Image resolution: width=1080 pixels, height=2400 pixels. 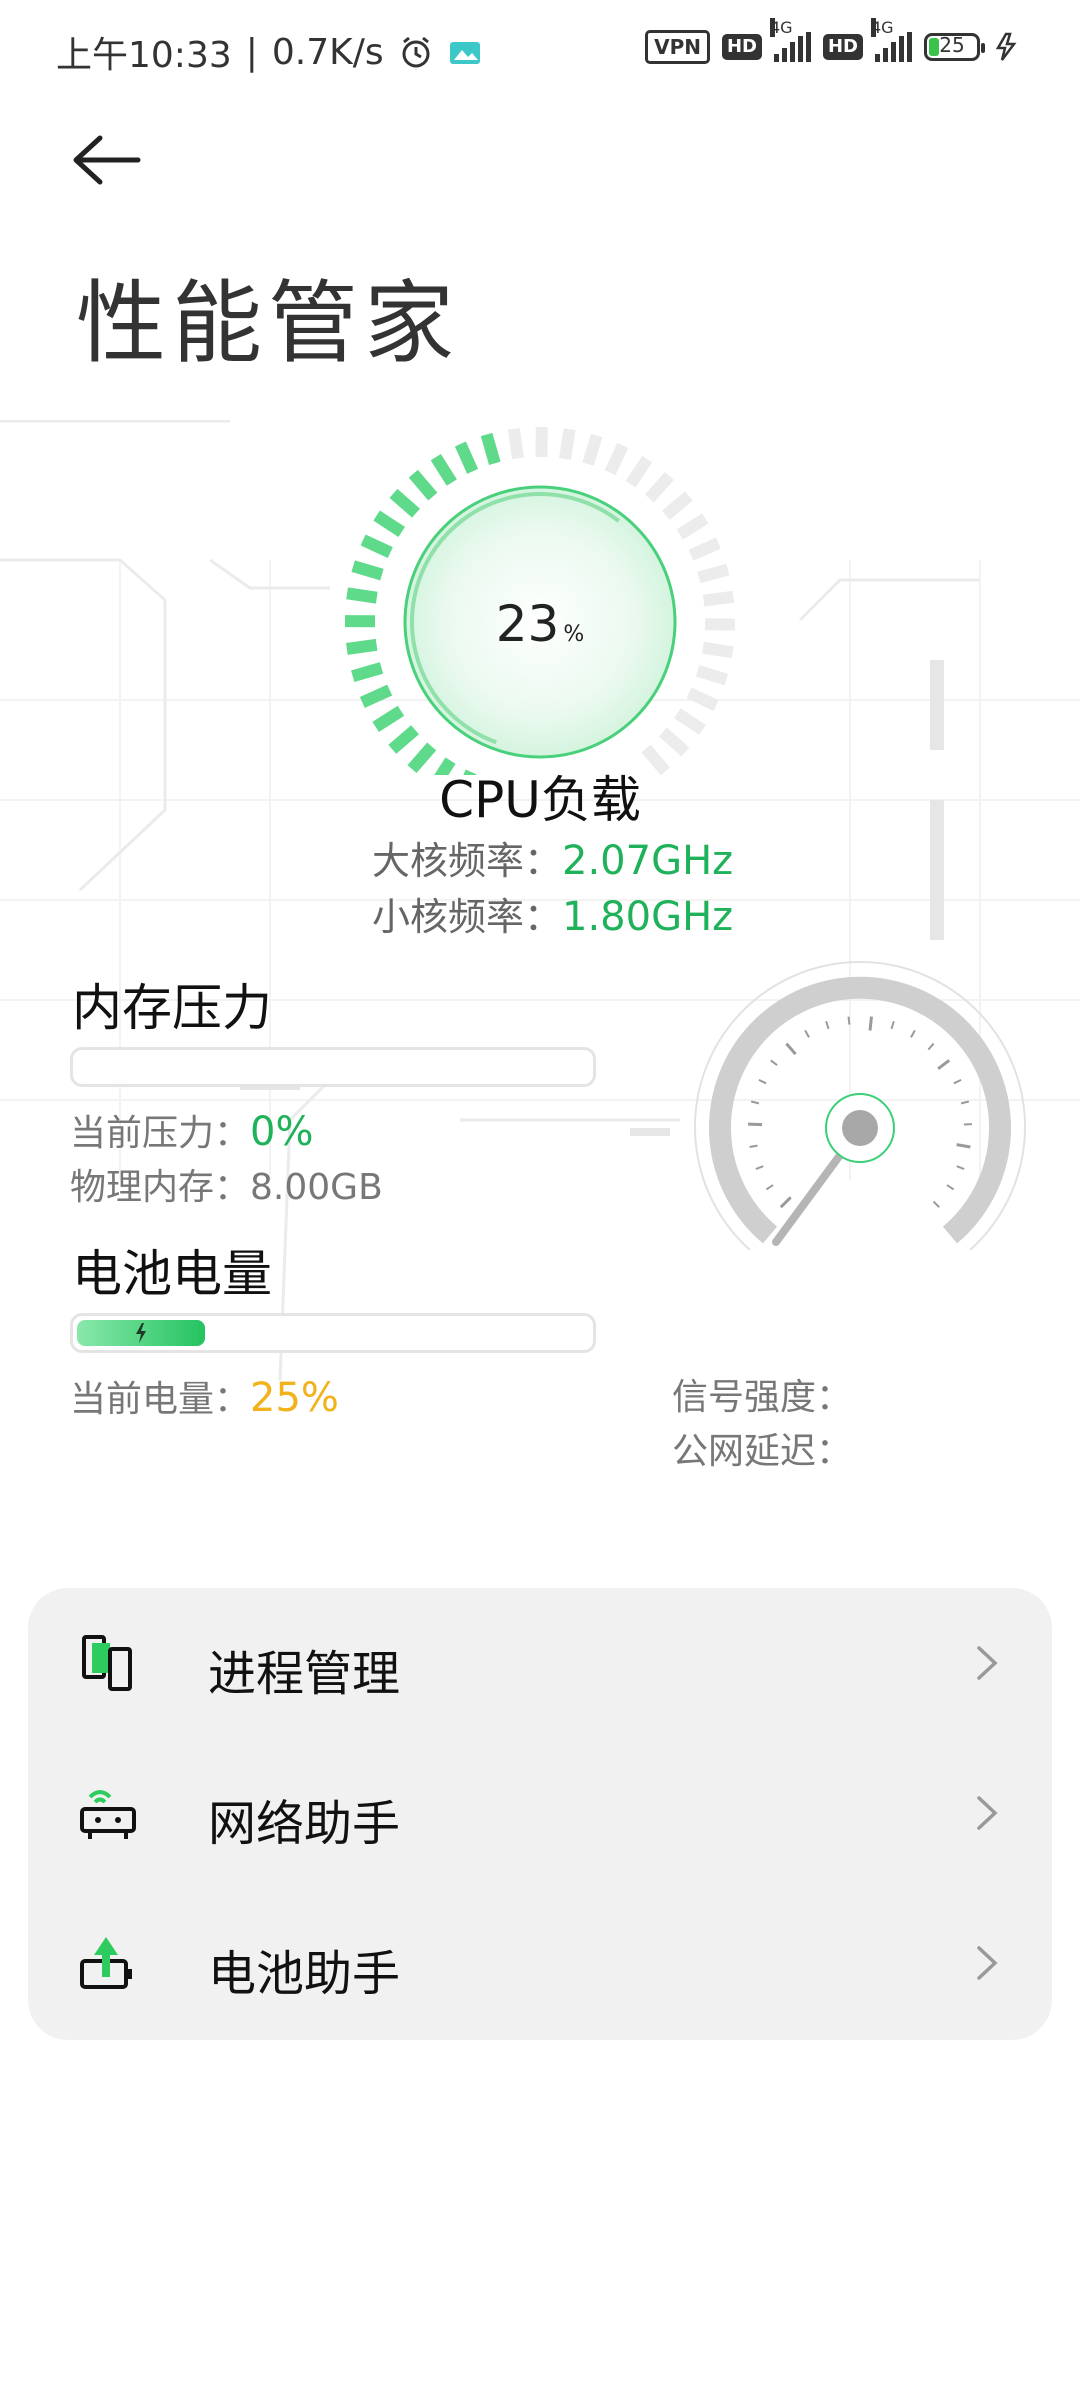 What do you see at coordinates (294, 1398) in the screenshot?
I see `battery-level-value: 25%` at bounding box center [294, 1398].